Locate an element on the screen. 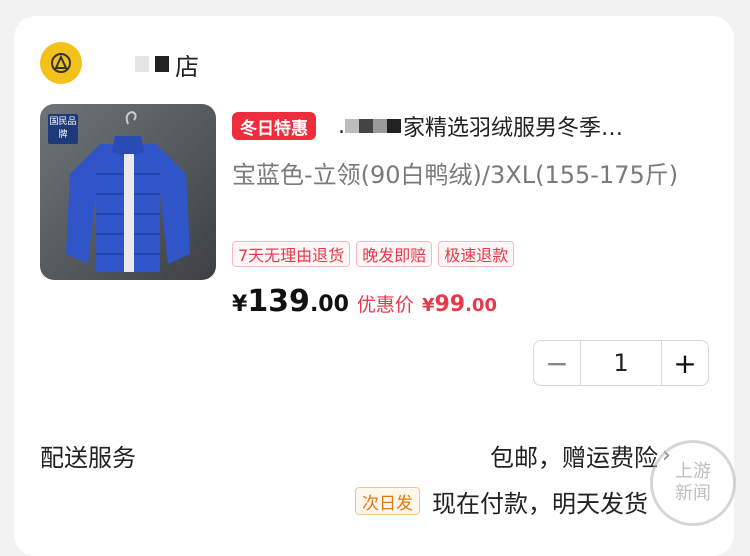 The width and height of the screenshot is (750, 556). price: ¥139.00 is located at coordinates (290, 301).